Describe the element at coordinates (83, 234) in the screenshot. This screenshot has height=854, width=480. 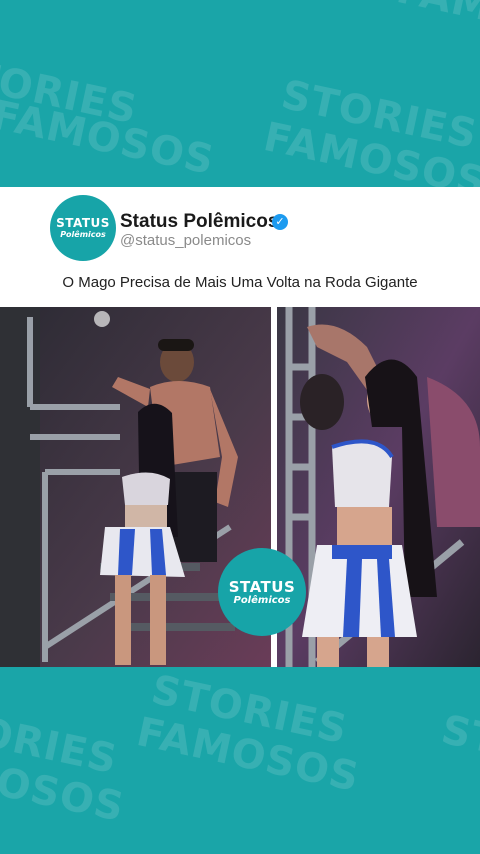
I see `logo-text-polemicos: Polêmicos` at that location.